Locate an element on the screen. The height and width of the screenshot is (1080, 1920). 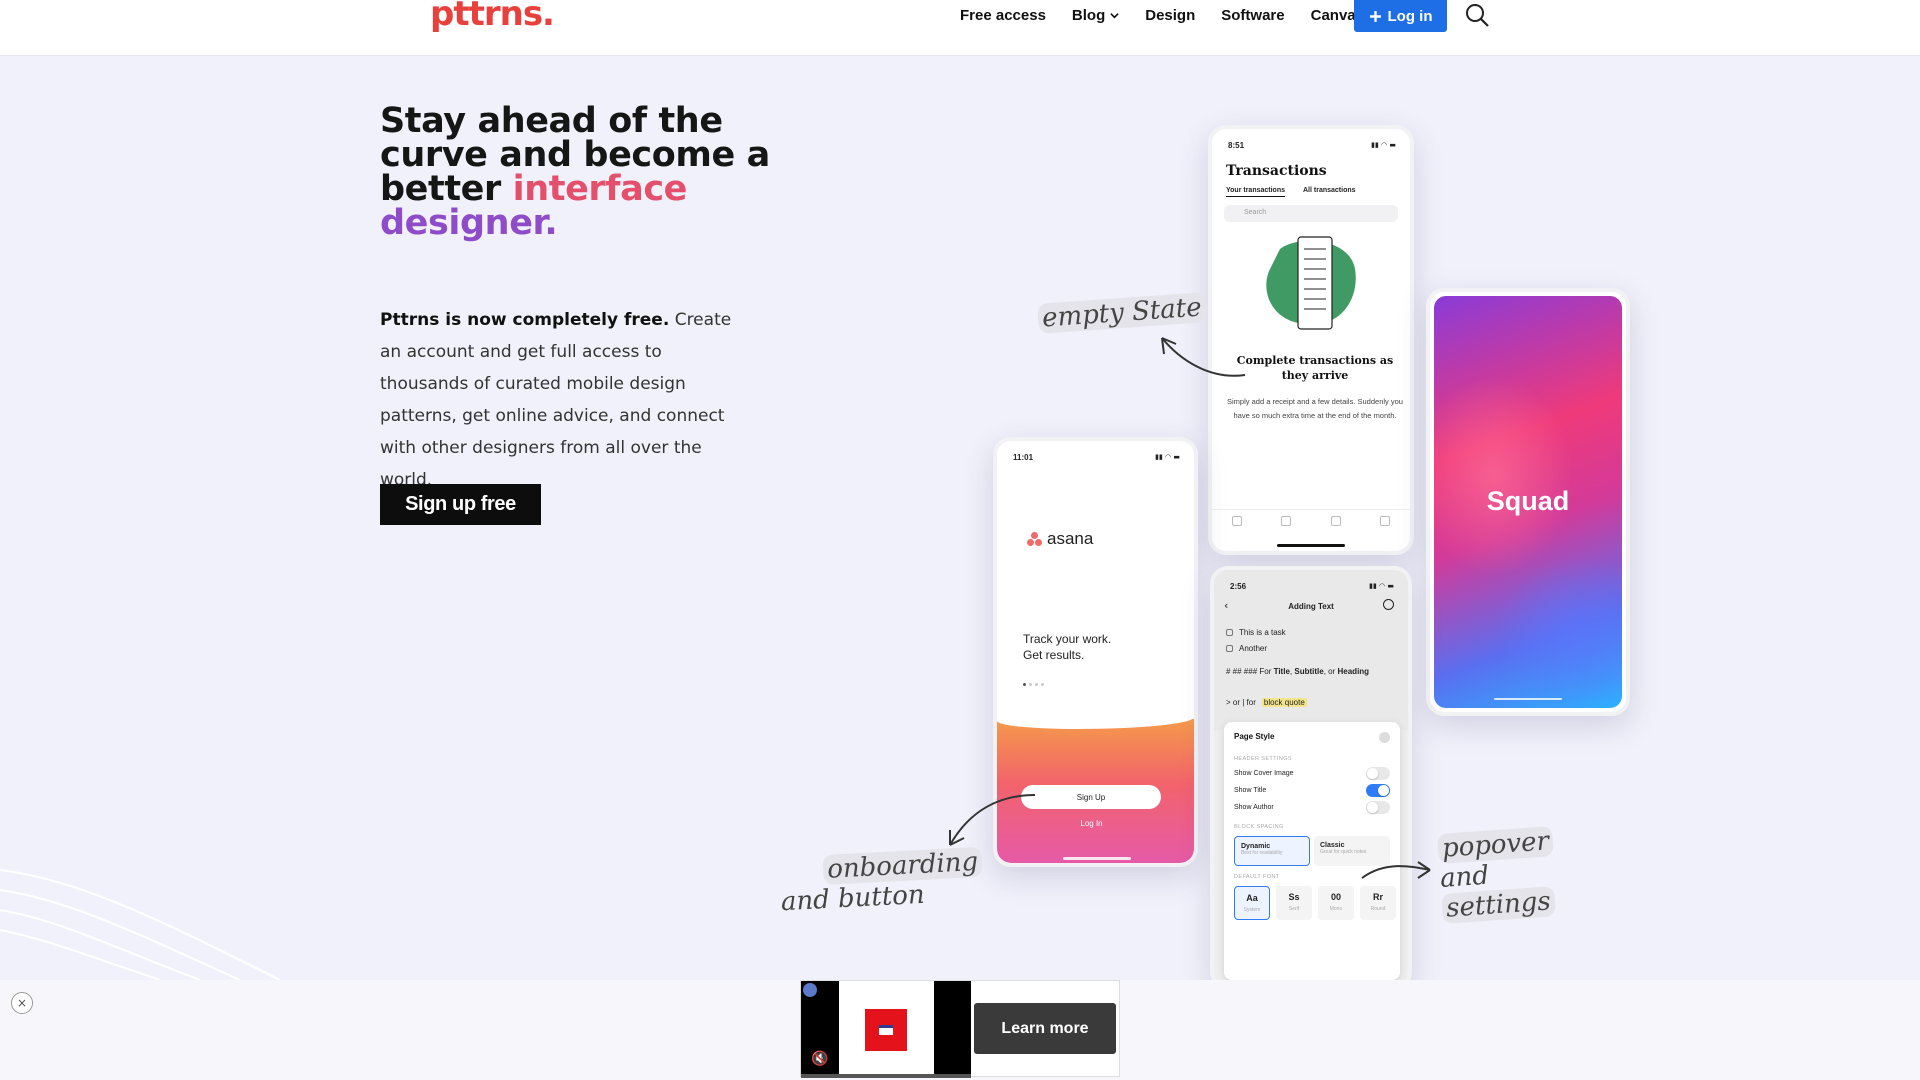
tab-all-transactions: All transactions is located at coordinates (1329, 190).